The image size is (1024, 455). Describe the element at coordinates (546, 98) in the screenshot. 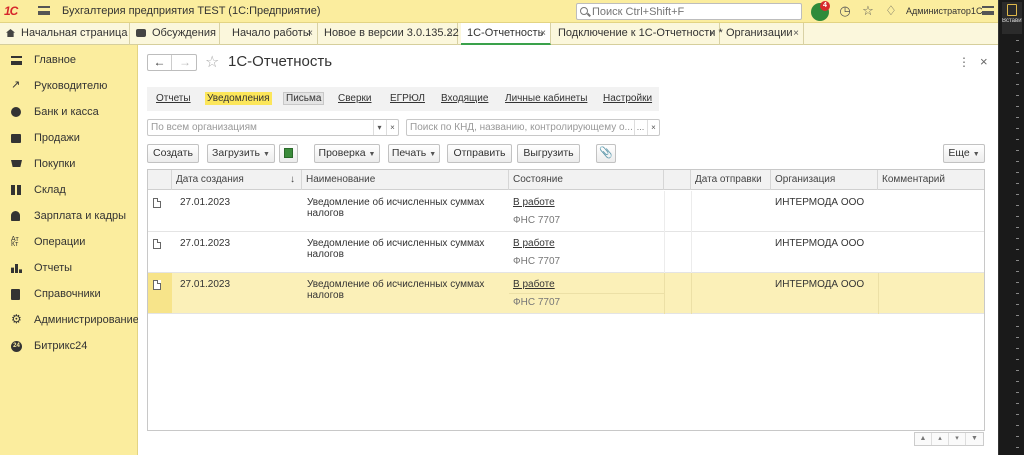

I see `subtab-personal-accounts: Личные кабинеты` at that location.